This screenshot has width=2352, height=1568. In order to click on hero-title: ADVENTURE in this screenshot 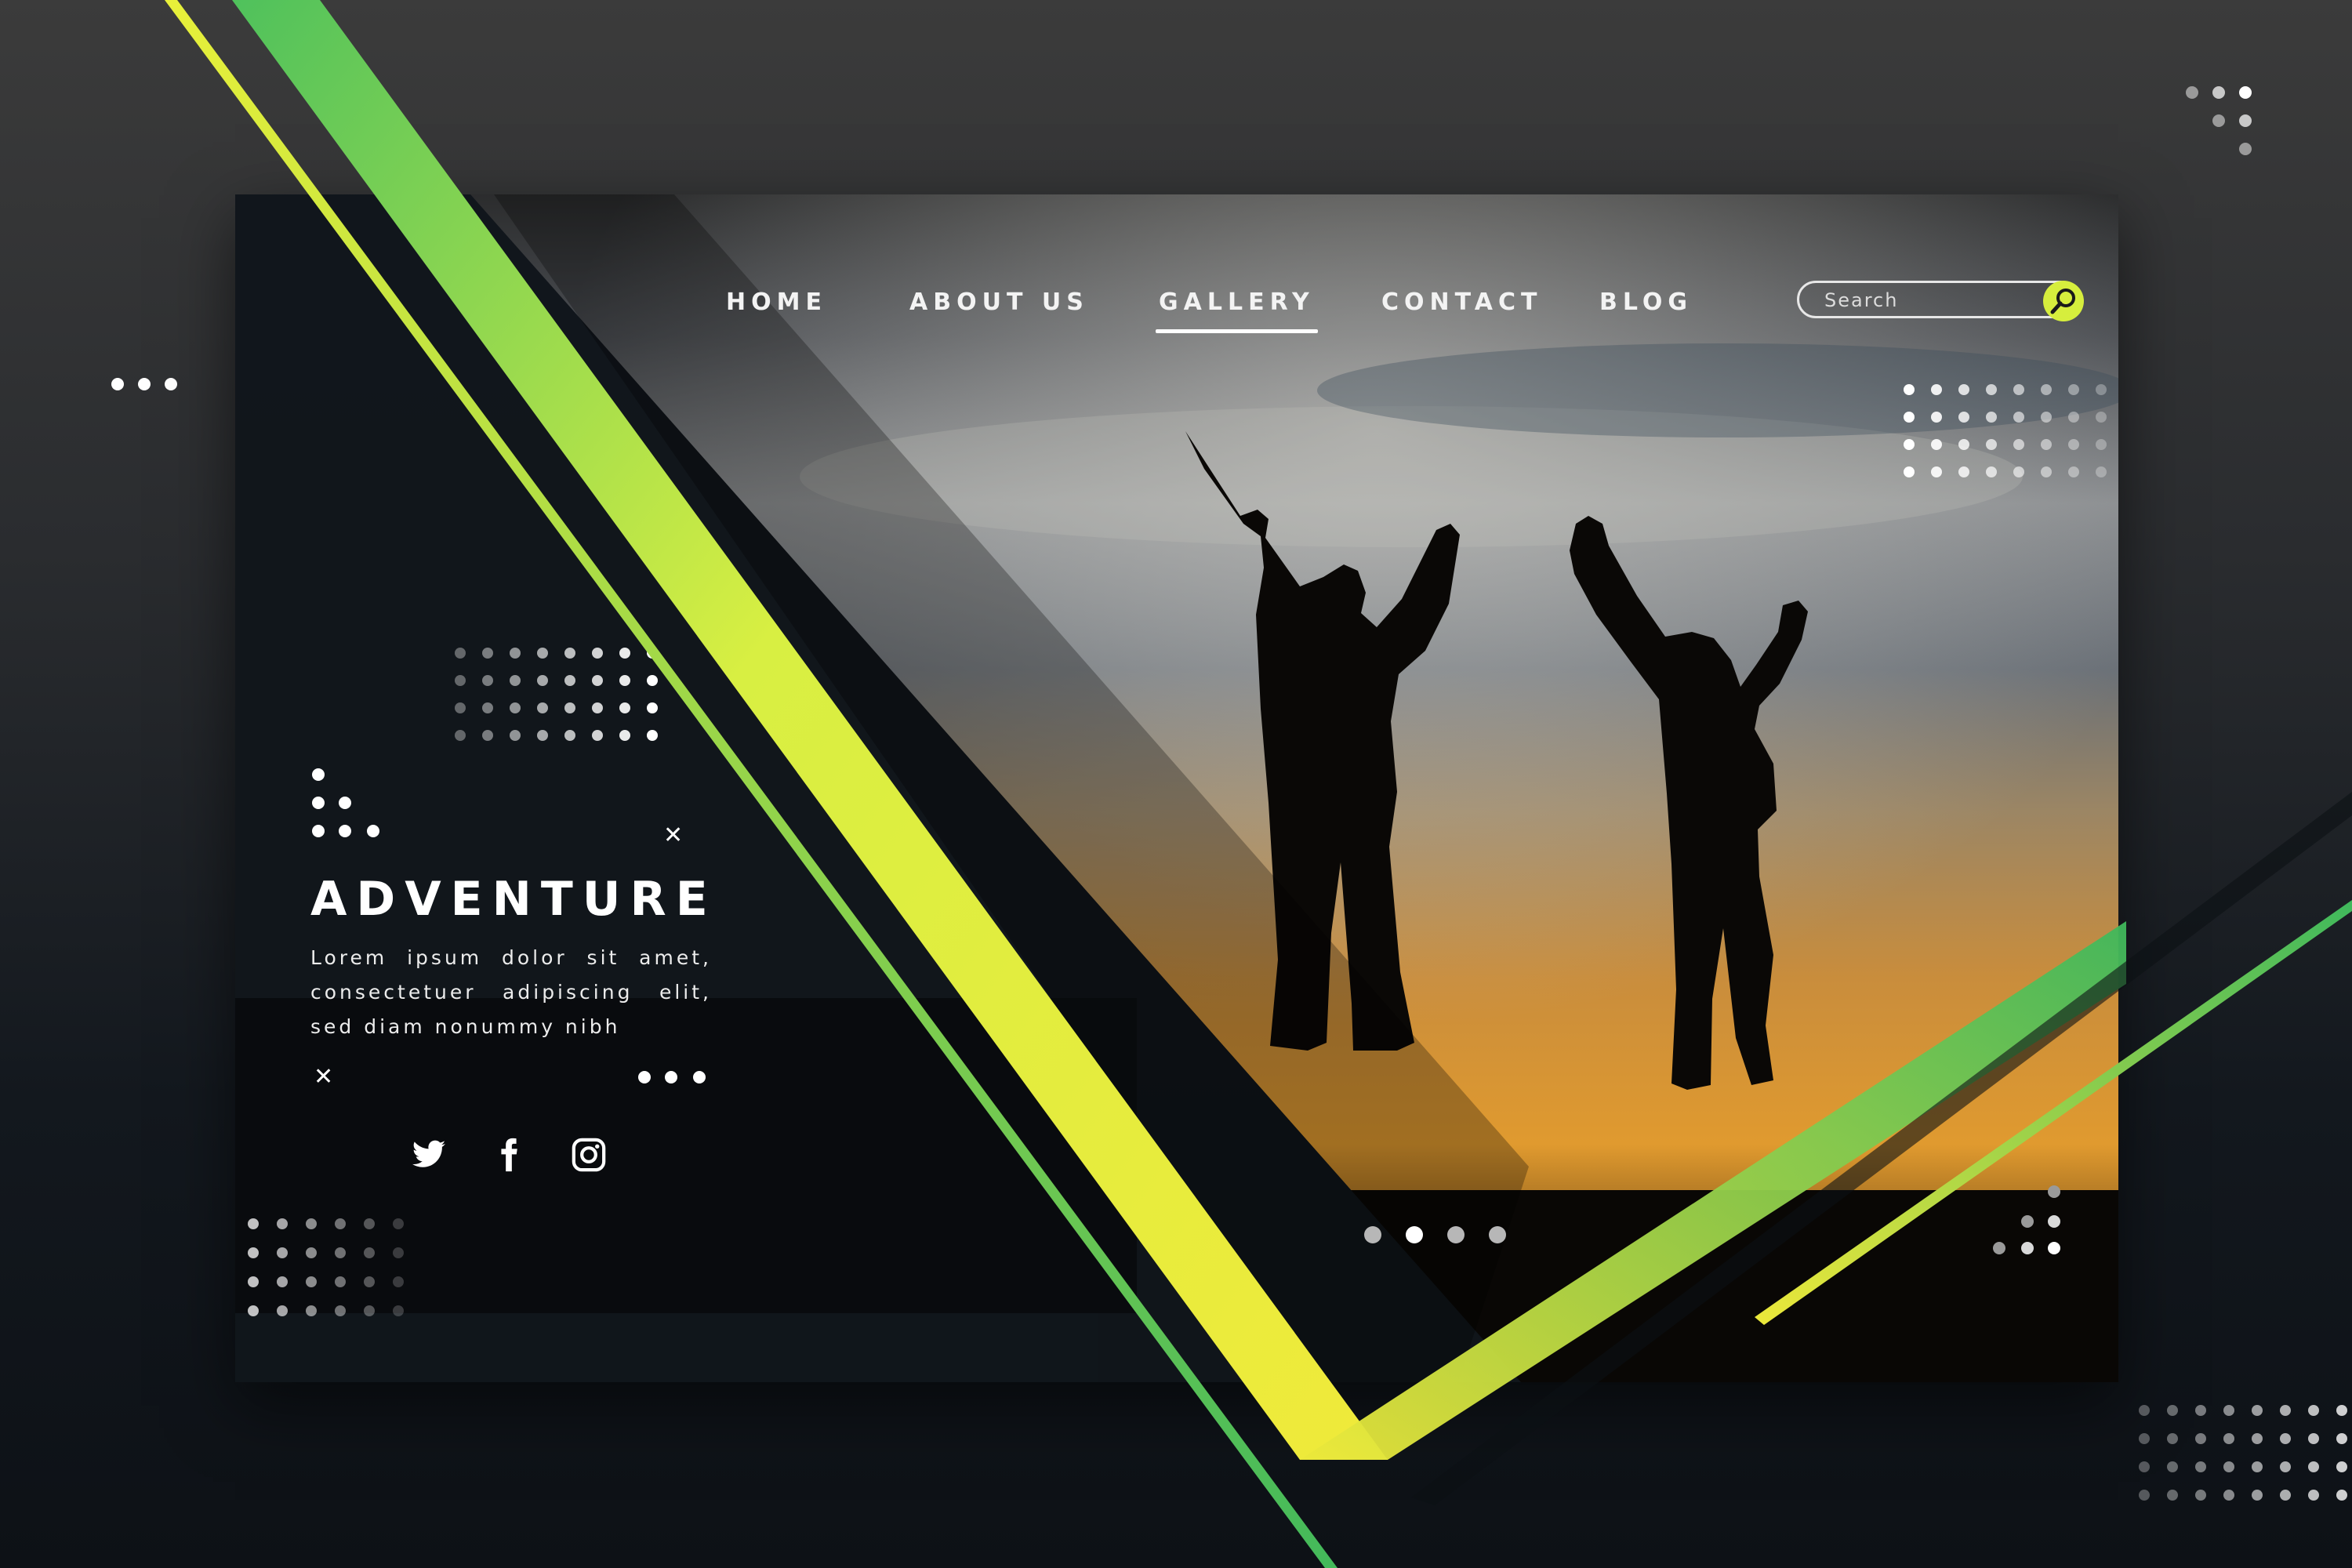, I will do `click(513, 899)`.